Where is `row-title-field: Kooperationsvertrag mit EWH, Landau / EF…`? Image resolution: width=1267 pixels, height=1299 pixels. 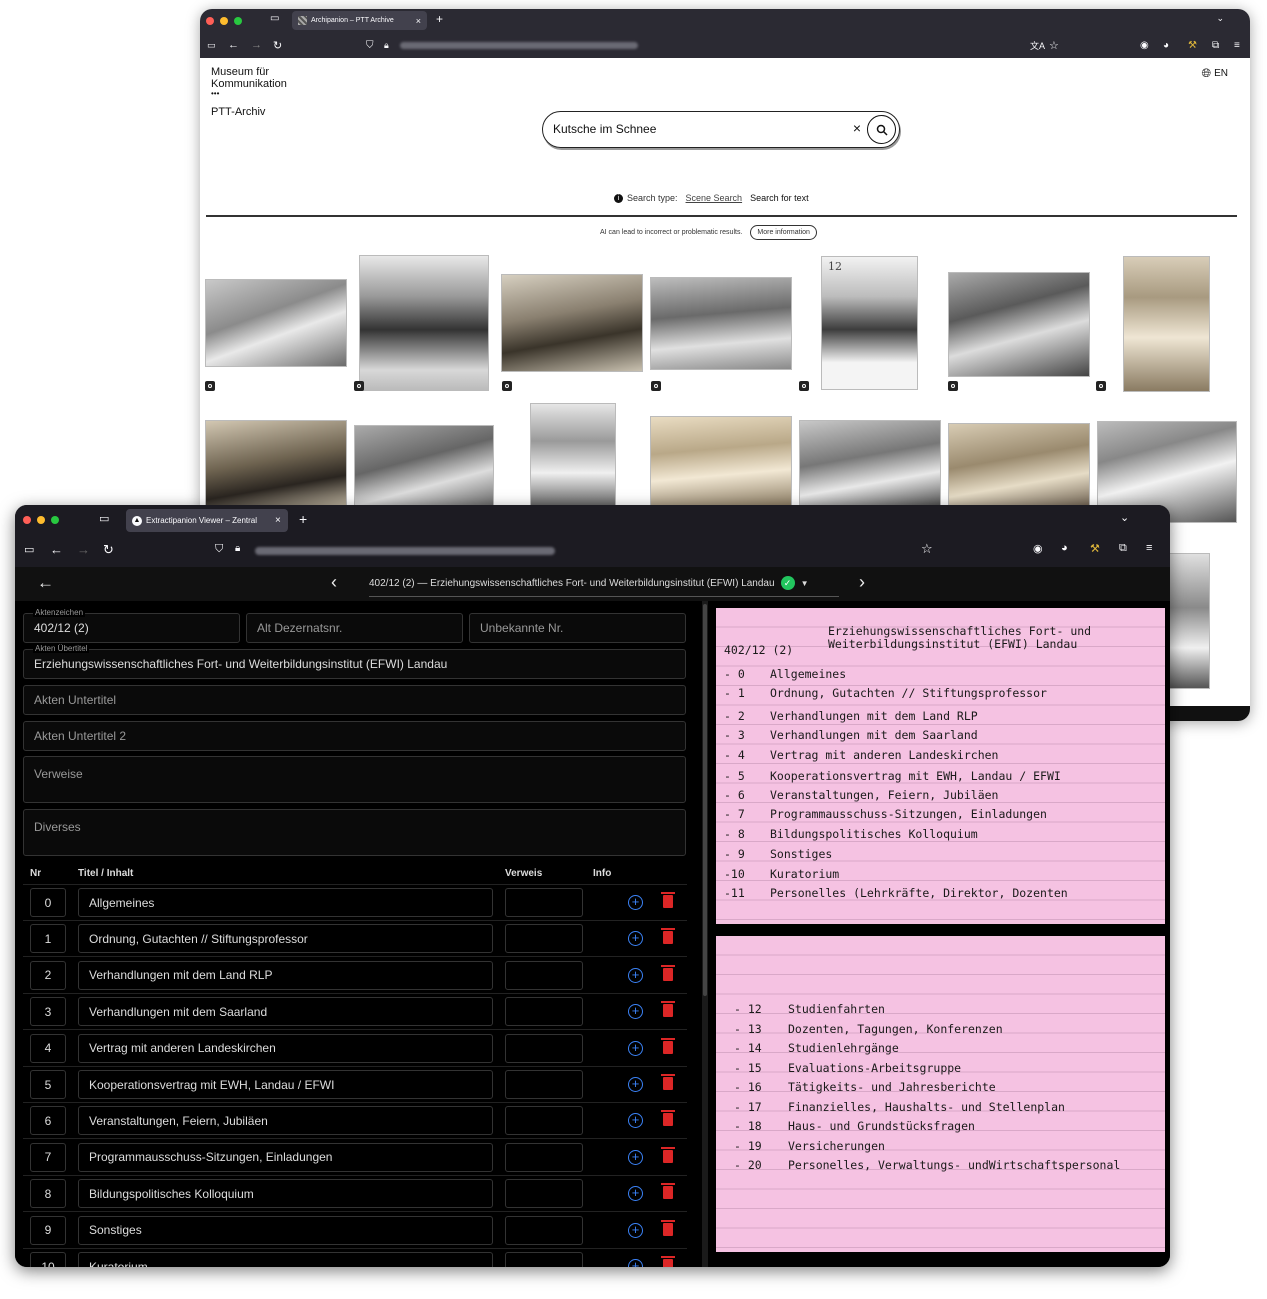 row-title-field: Kooperationsvertrag mit EWH, Landau / EF… is located at coordinates (285, 1084).